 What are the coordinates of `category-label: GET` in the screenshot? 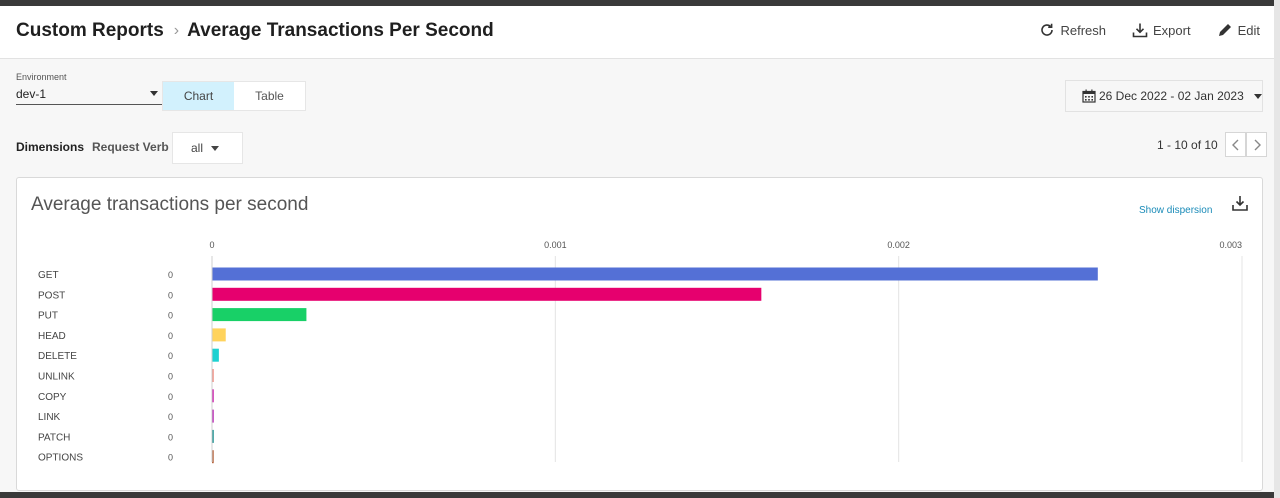 It's located at (48, 275).